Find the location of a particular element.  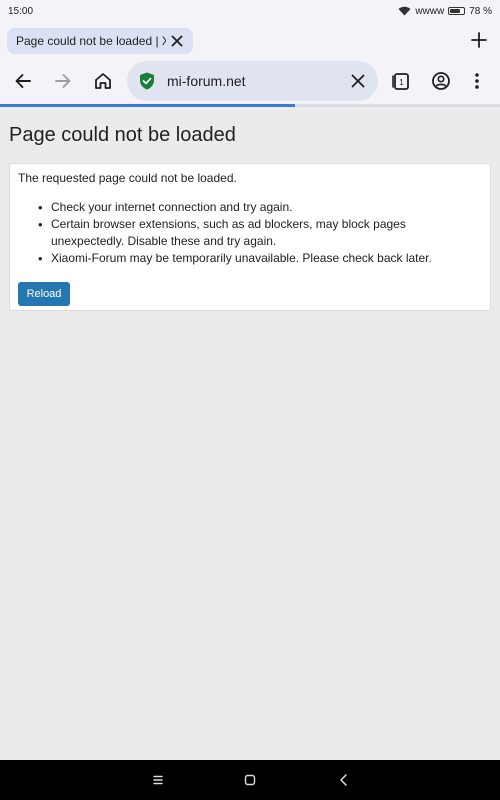

account-icon is located at coordinates (441, 81).